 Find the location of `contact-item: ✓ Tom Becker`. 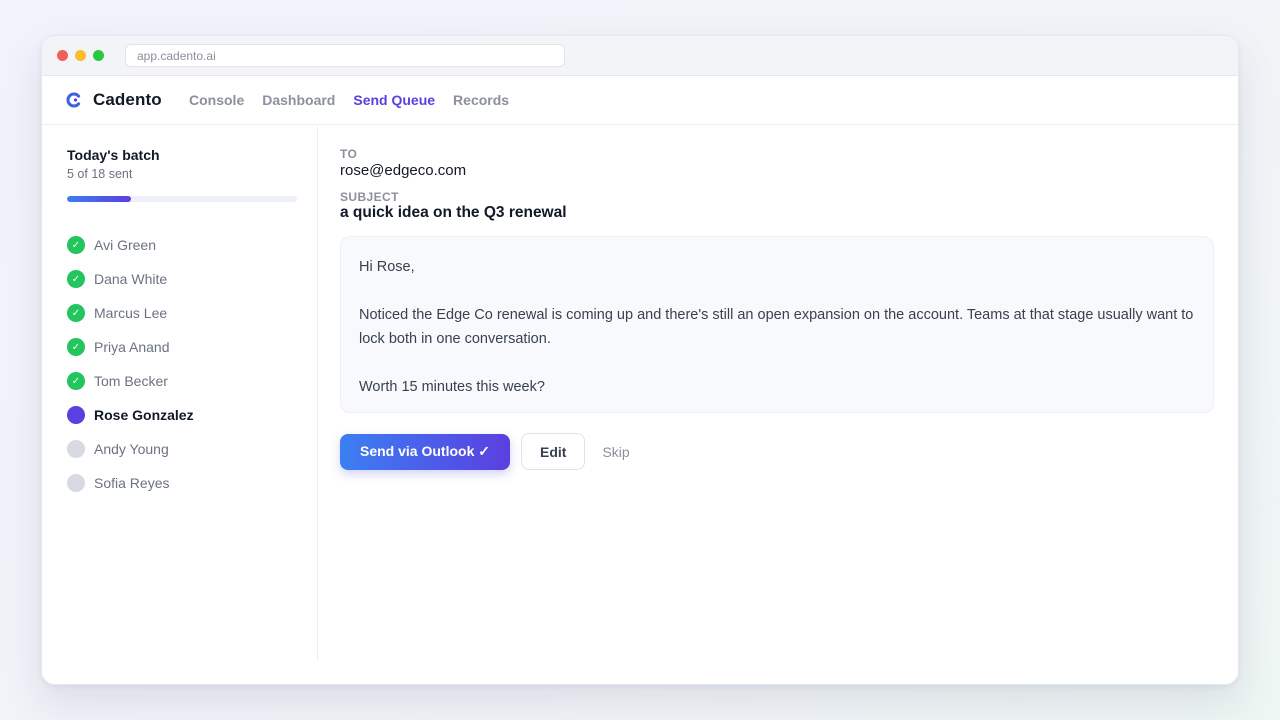

contact-item: ✓ Tom Becker is located at coordinates (130, 381).